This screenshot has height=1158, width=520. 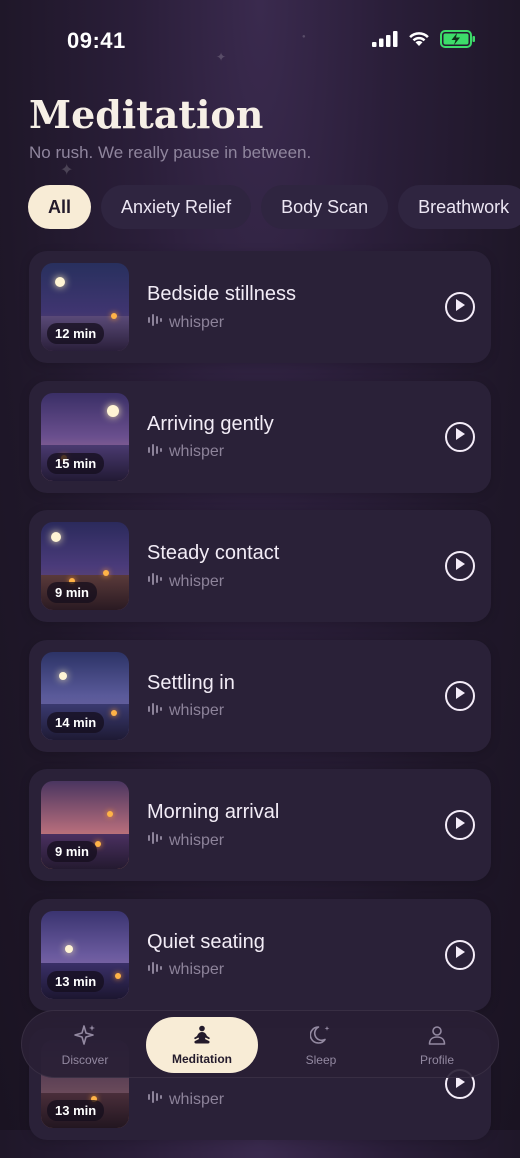 I want to click on session-card: 9 min Steady contact whisper, so click(x=260, y=566).